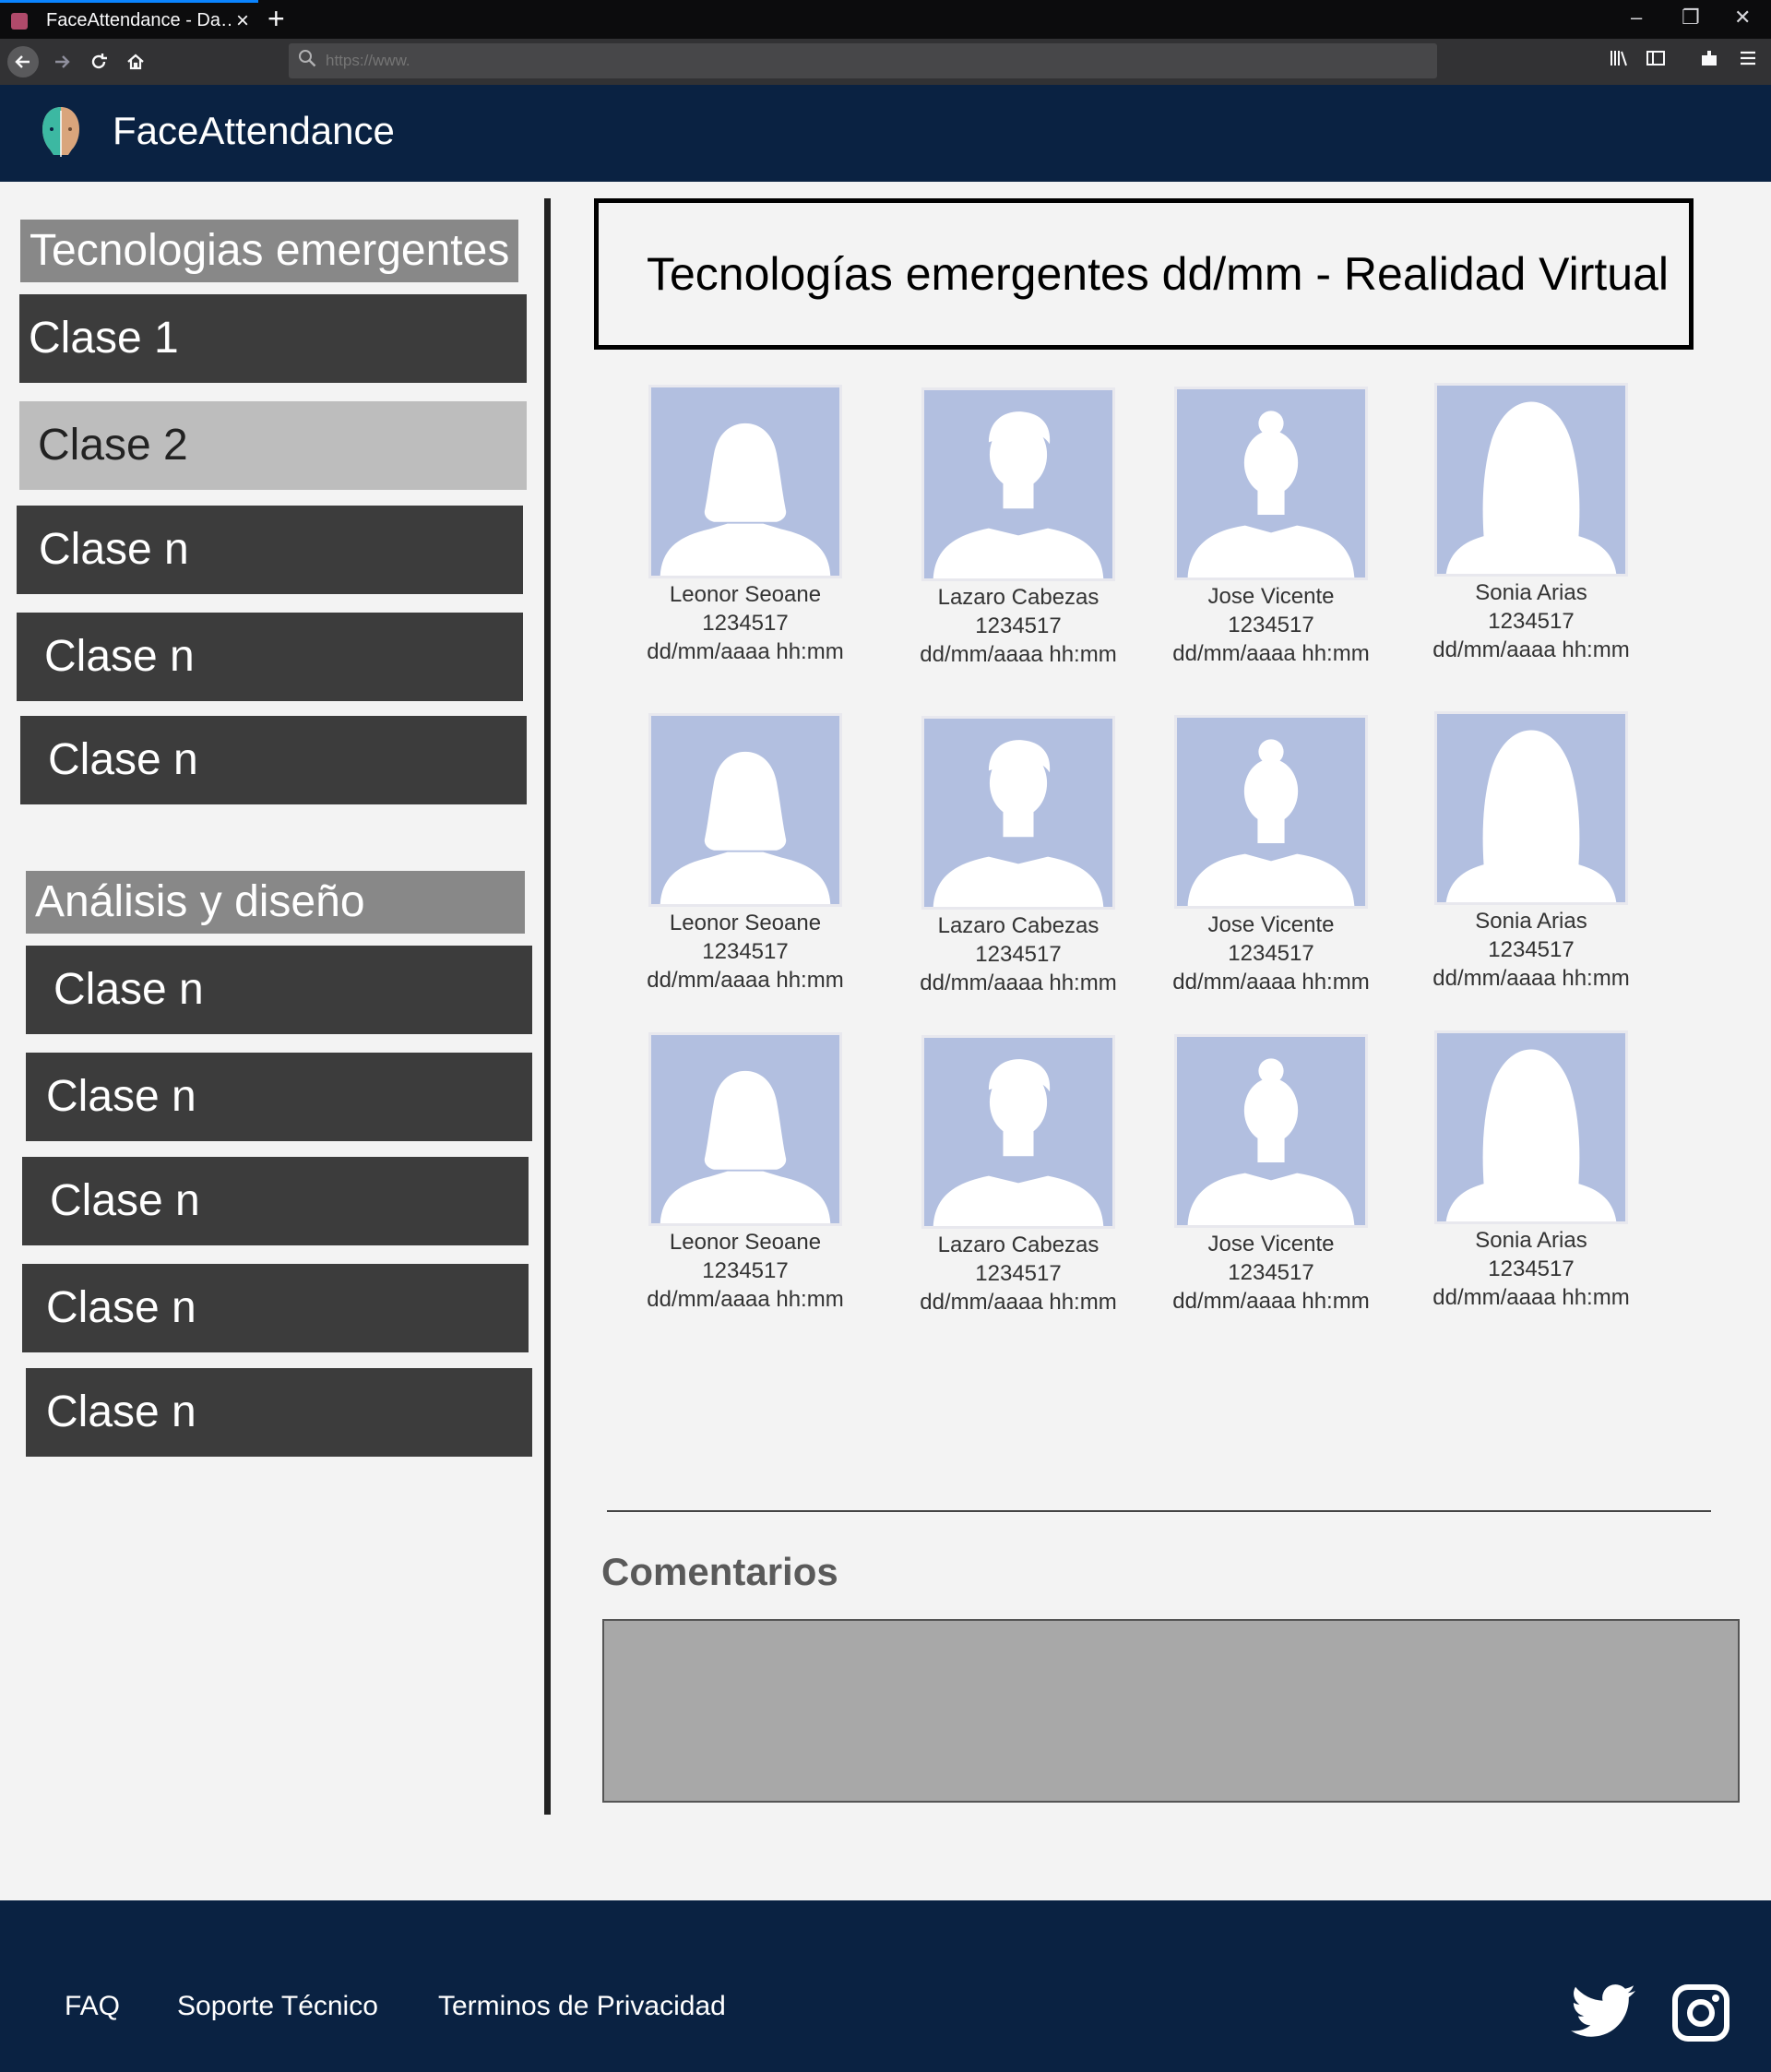  Describe the element at coordinates (60, 132) in the screenshot. I see `face-logo-icon` at that location.